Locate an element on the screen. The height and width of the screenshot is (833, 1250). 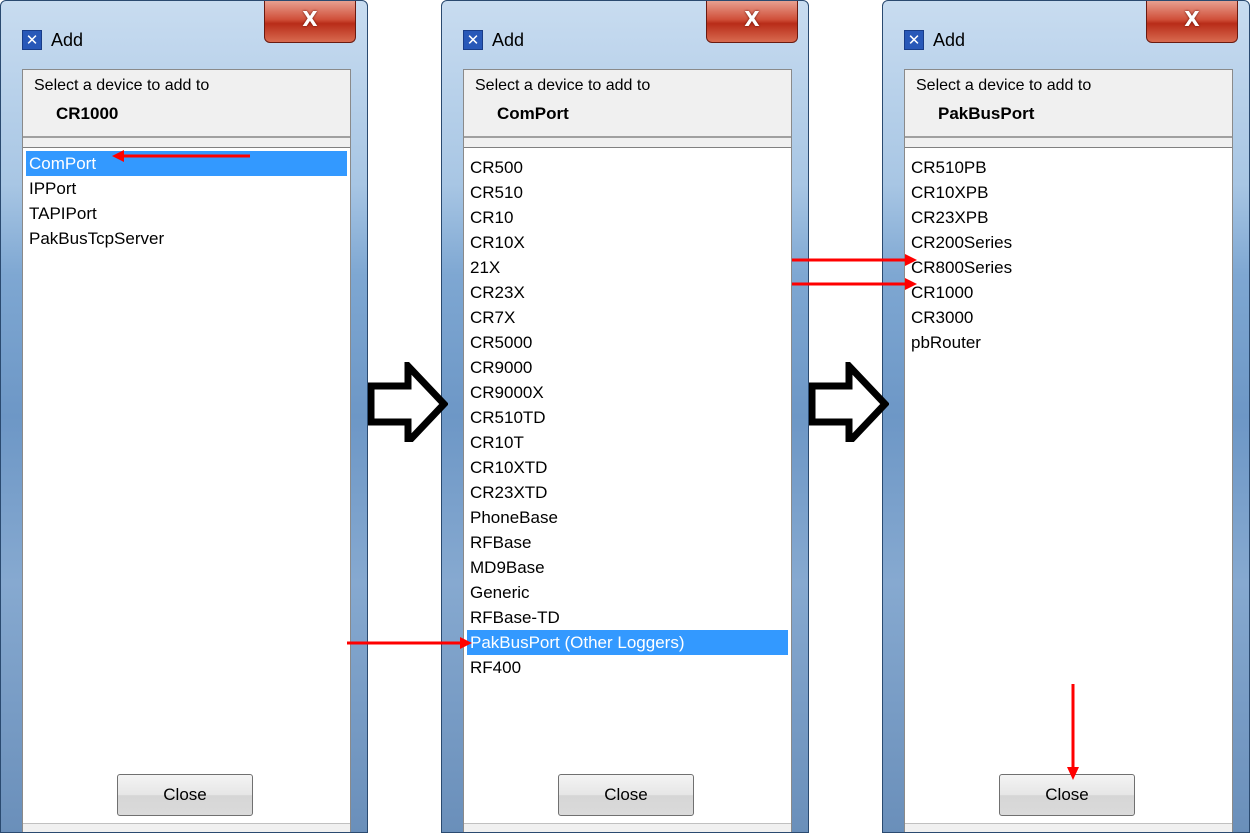
list-item: RFBase-TD is located at coordinates (627, 617).